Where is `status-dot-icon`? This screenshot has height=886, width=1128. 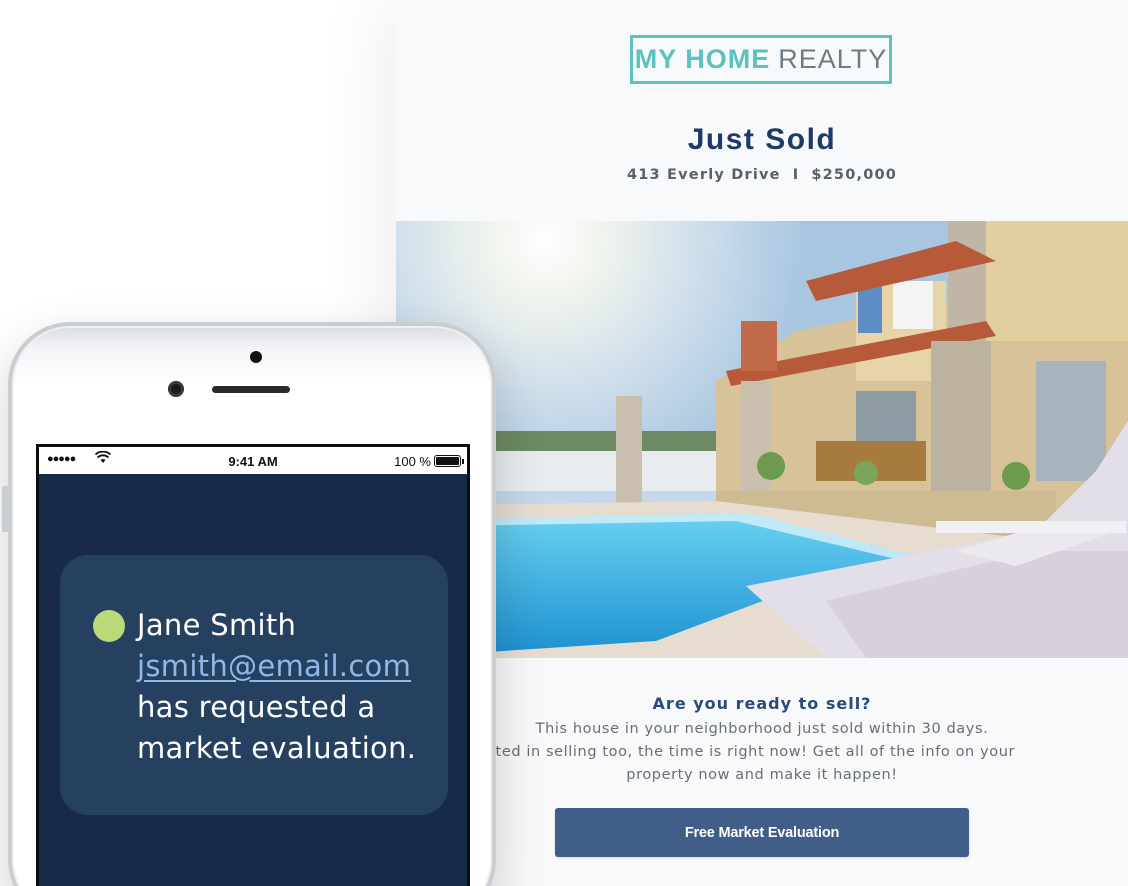
status-dot-icon is located at coordinates (109, 626).